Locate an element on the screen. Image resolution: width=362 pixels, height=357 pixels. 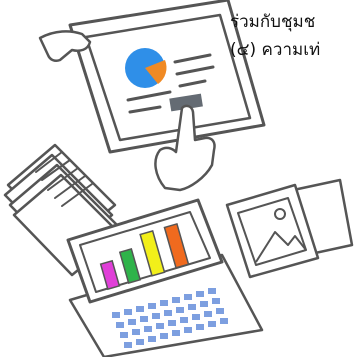
photo-prints is located at coordinates (289, 228).